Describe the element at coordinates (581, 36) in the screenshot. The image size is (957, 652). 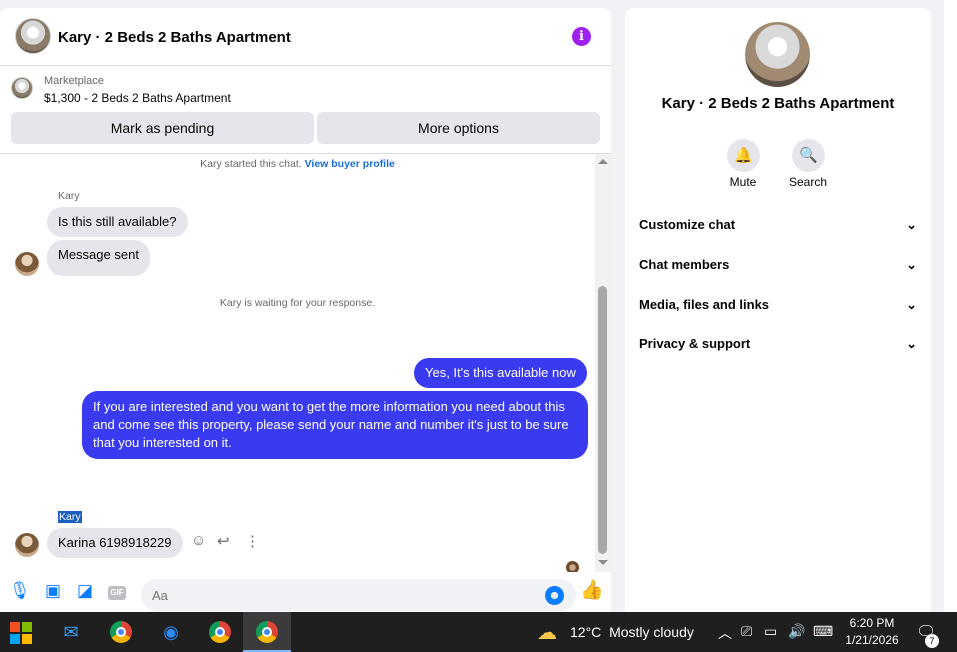
I see `info-icon: i` at that location.